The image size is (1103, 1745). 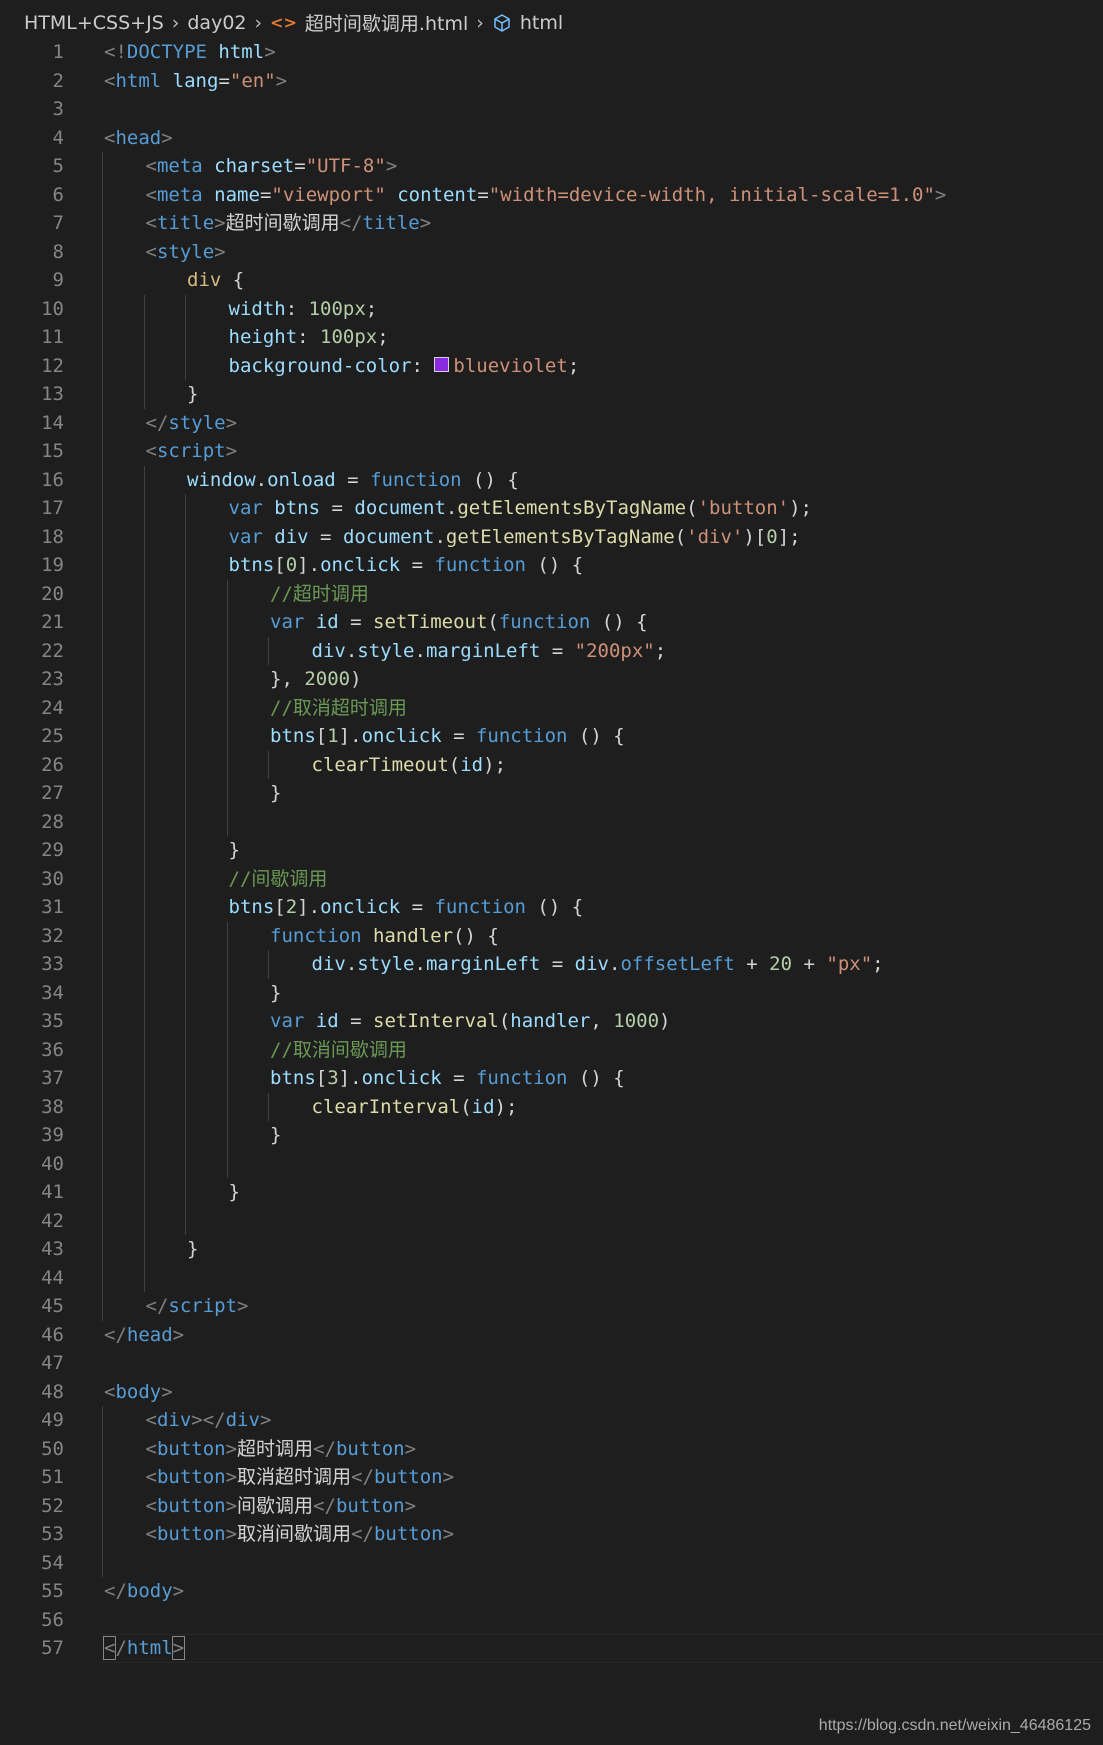 I want to click on code-line: 41}, so click(x=551, y=1192).